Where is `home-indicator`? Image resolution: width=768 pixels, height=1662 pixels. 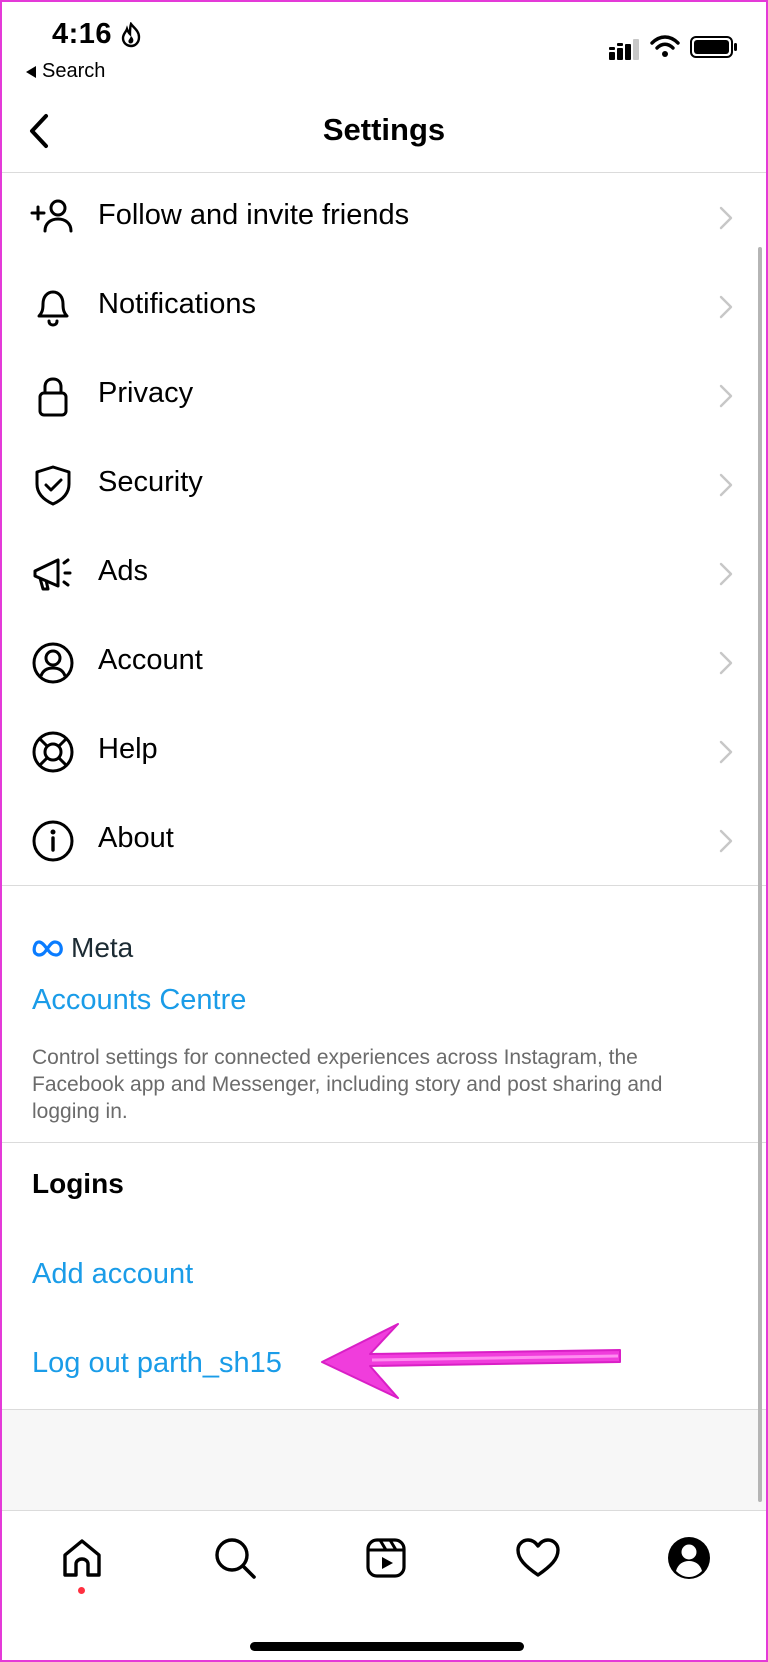
home-indicator is located at coordinates (387, 1646).